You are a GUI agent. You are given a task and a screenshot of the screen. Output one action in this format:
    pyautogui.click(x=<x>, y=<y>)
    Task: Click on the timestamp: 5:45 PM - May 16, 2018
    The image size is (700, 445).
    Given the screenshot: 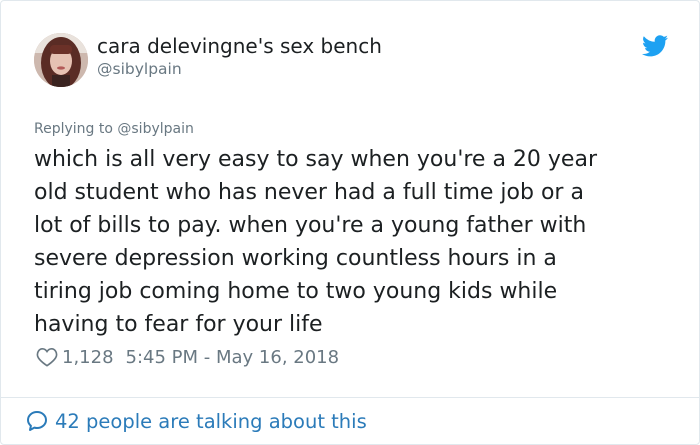 What is the action you would take?
    pyautogui.click(x=233, y=357)
    